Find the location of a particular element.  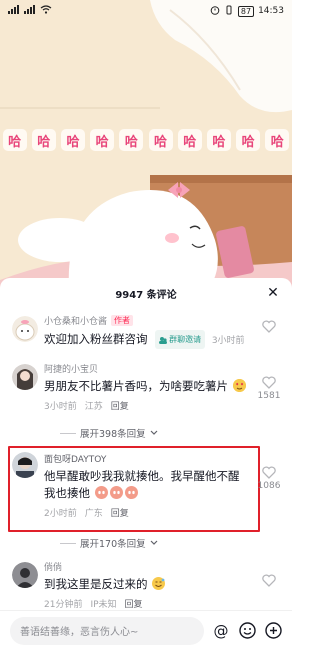

alarm-icon is located at coordinates (215, 11).